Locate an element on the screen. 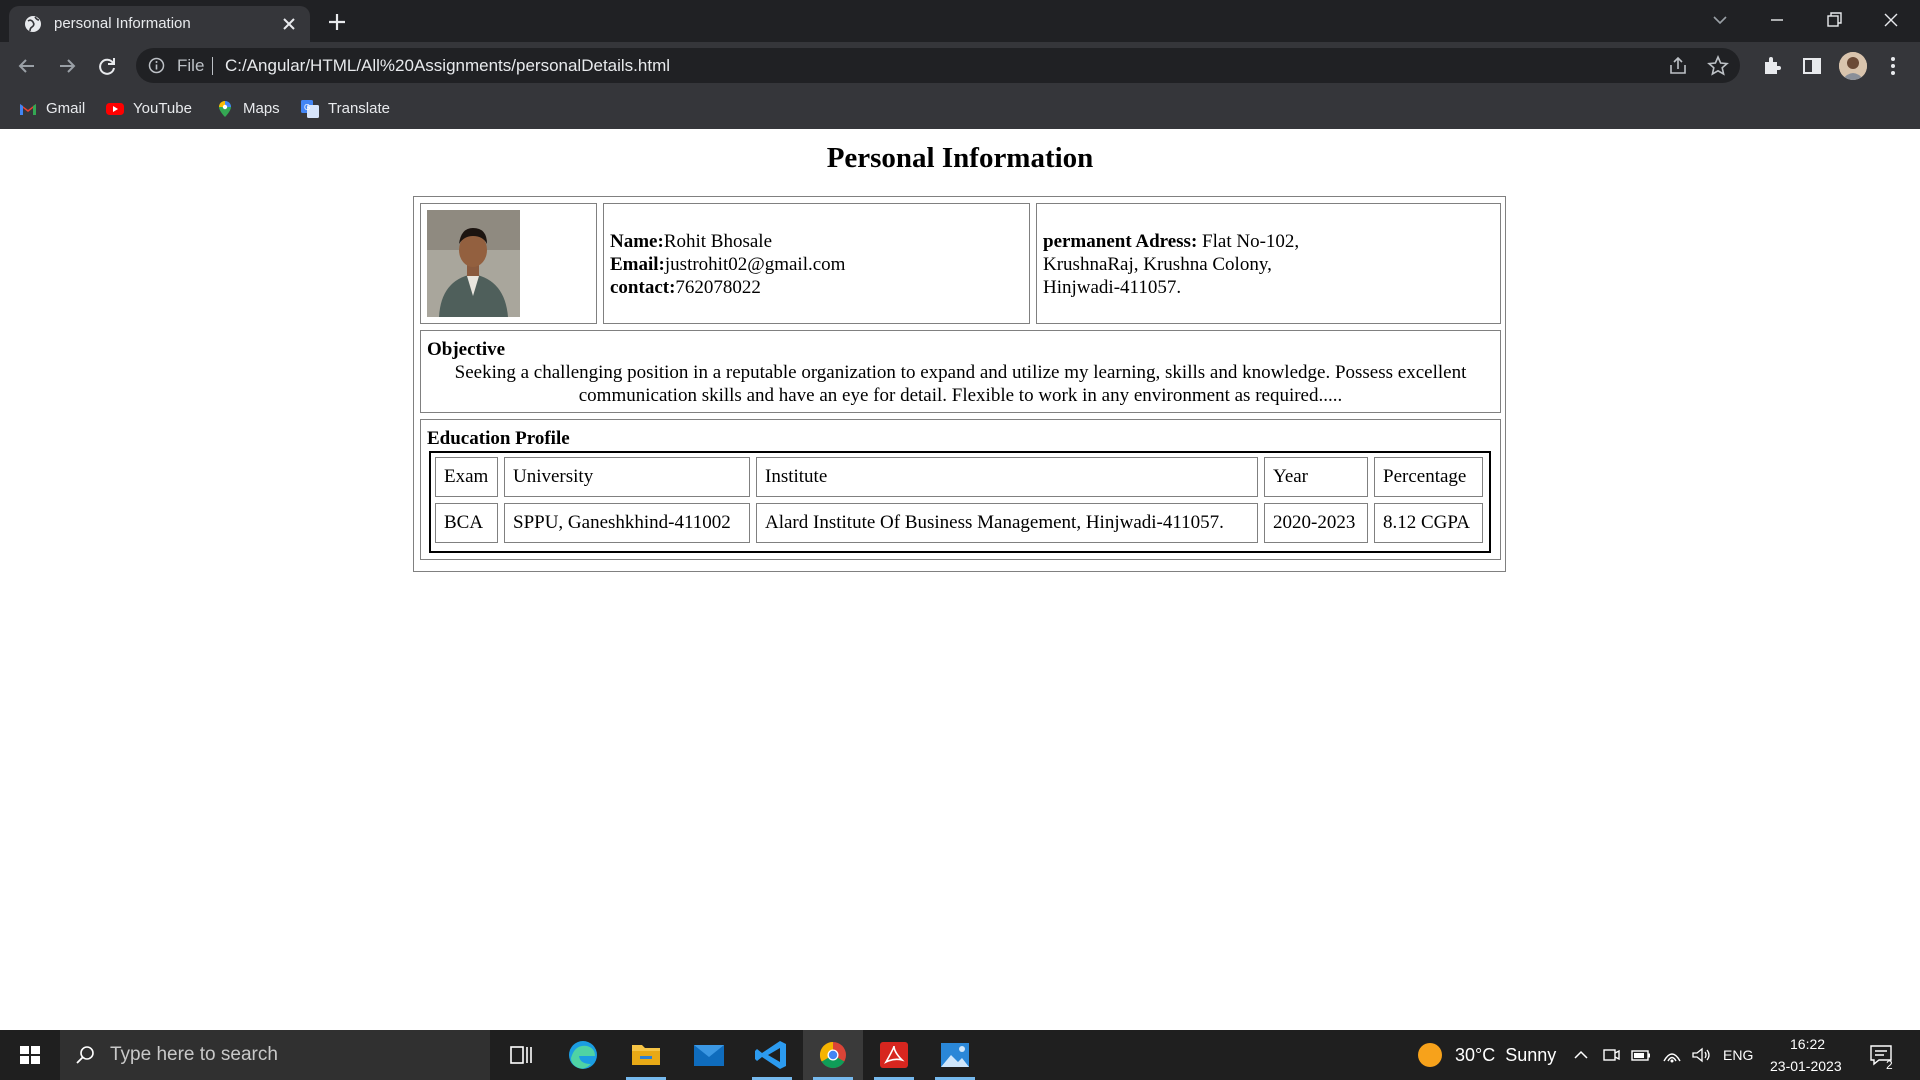 The height and width of the screenshot is (1080, 1920). taskbar-app-chrome is located at coordinates (833, 1055).